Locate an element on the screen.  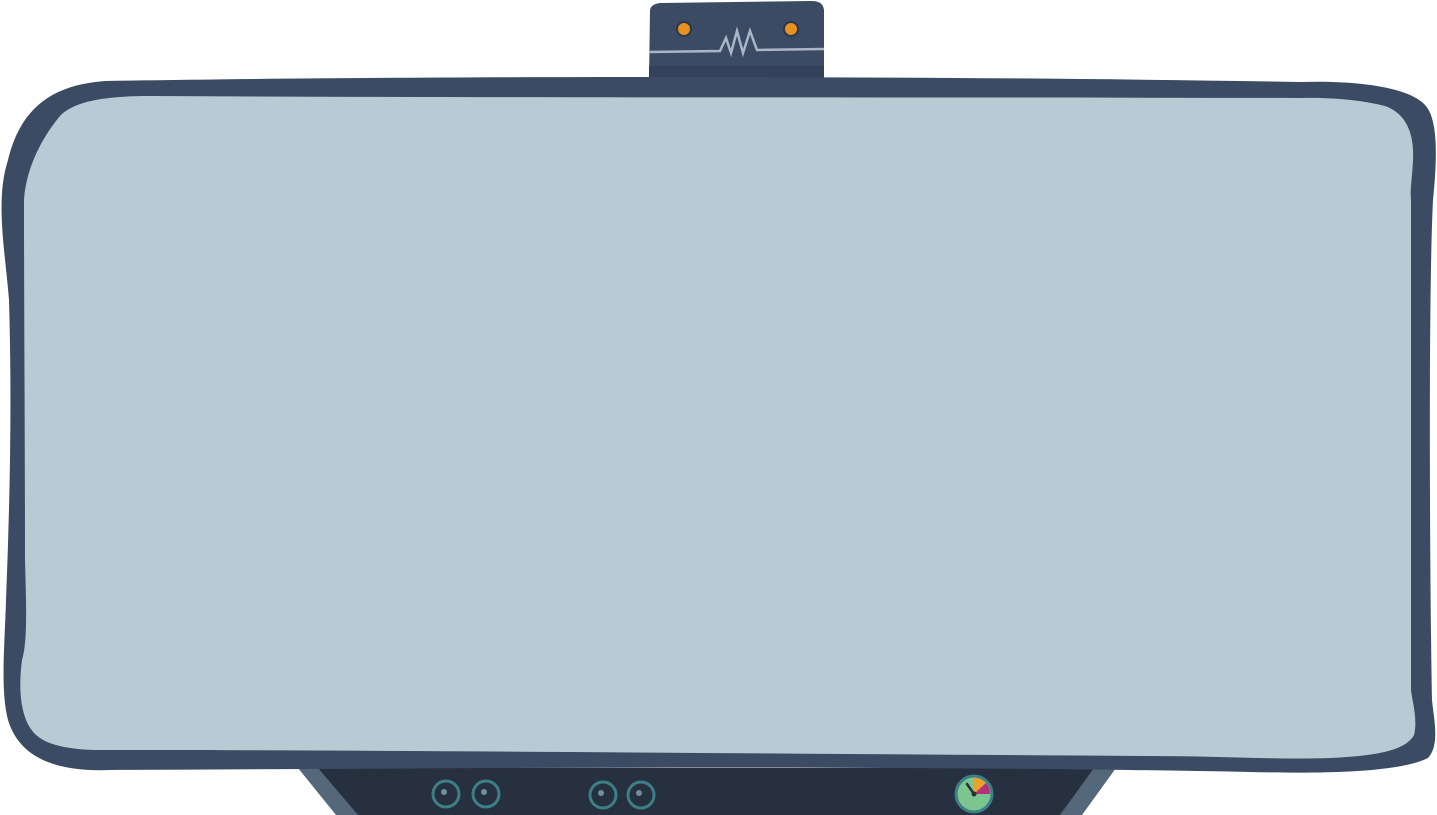
top-sensor-unit is located at coordinates (736, 40).